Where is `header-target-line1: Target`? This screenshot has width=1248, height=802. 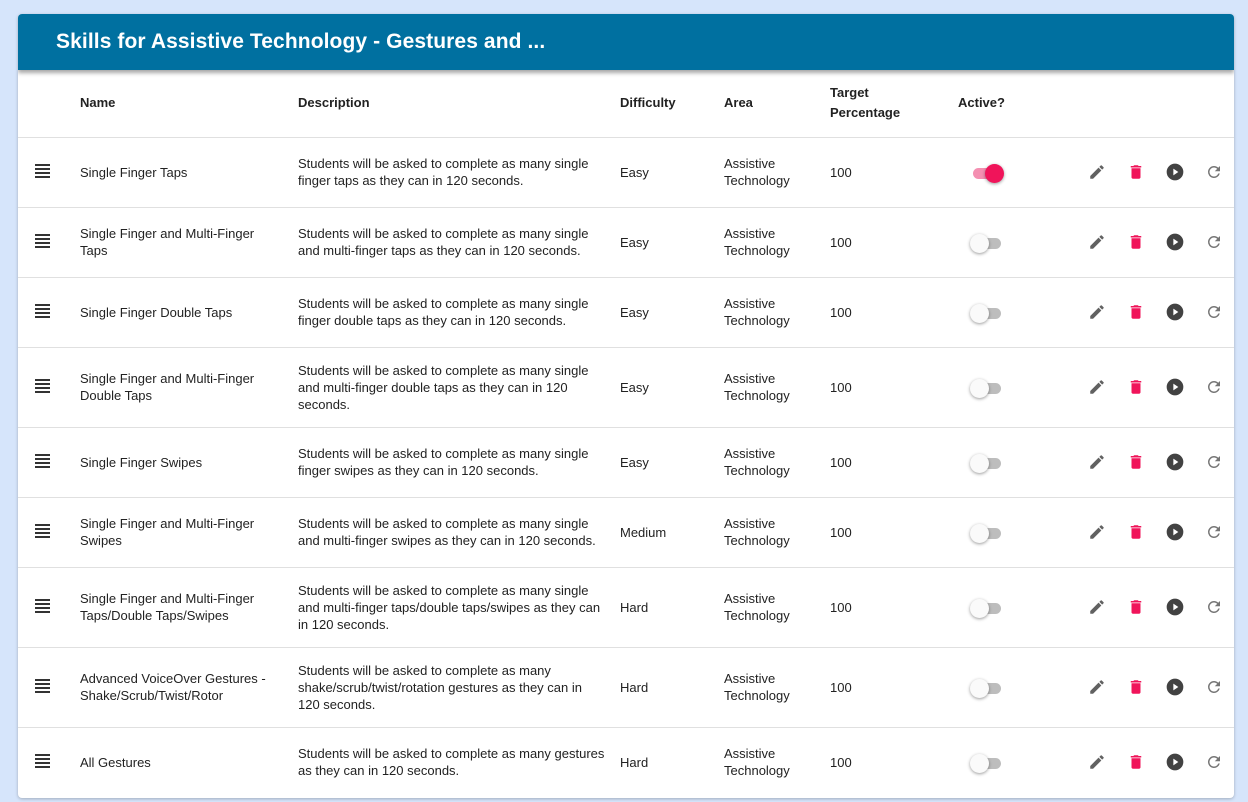
header-target-line1: Target is located at coordinates (849, 93).